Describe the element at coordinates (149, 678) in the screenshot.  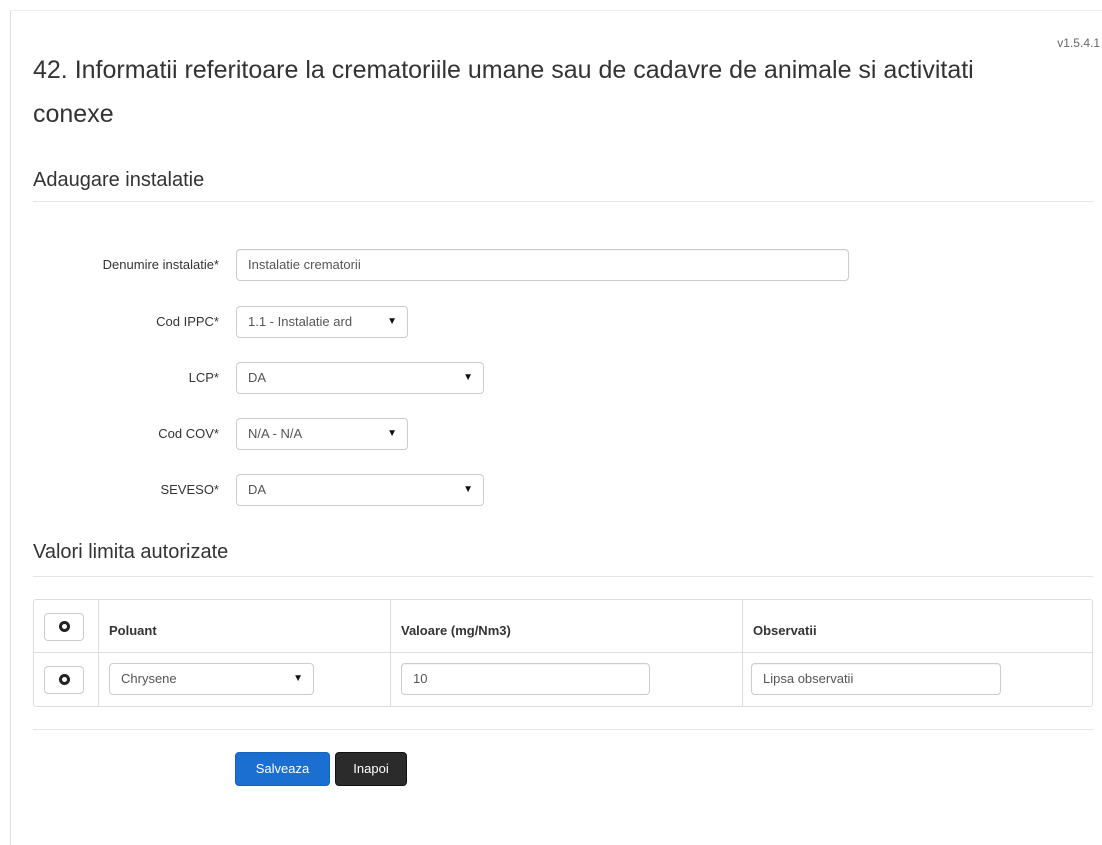
I see `poluant-value: Chrysene` at that location.